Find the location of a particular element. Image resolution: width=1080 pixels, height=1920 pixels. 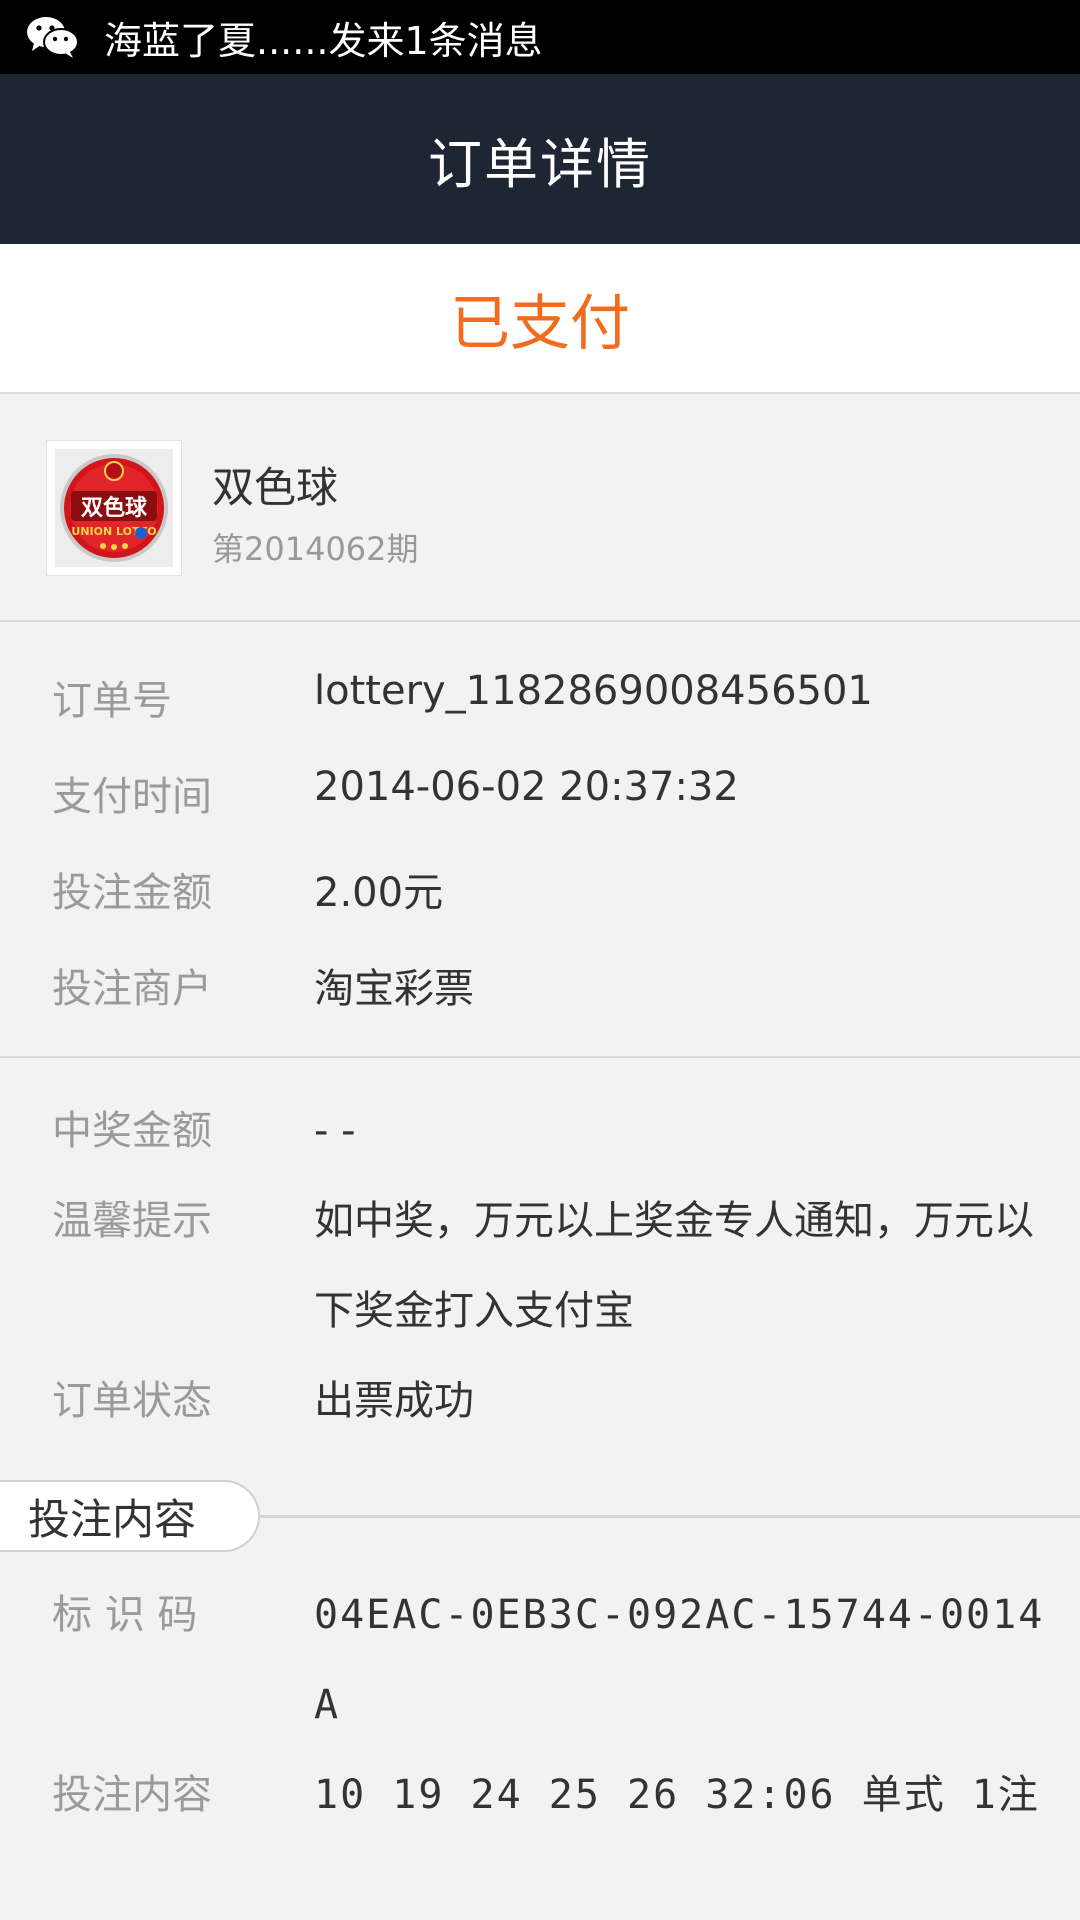

app-header: 订单详情 is located at coordinates (540, 159).